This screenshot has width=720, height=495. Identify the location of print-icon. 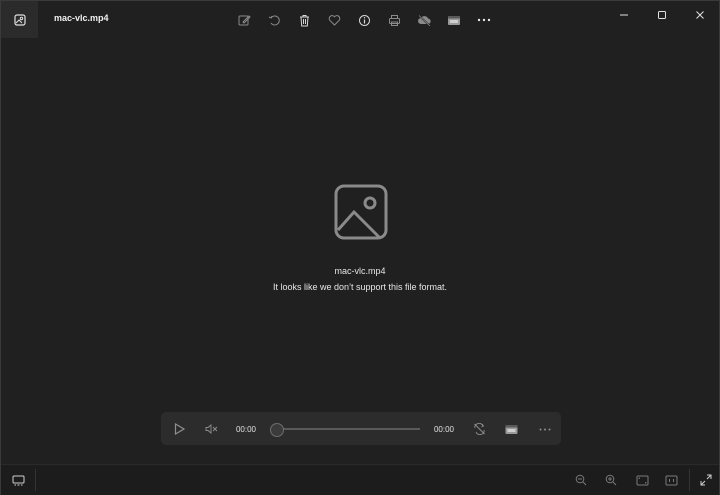
(394, 20).